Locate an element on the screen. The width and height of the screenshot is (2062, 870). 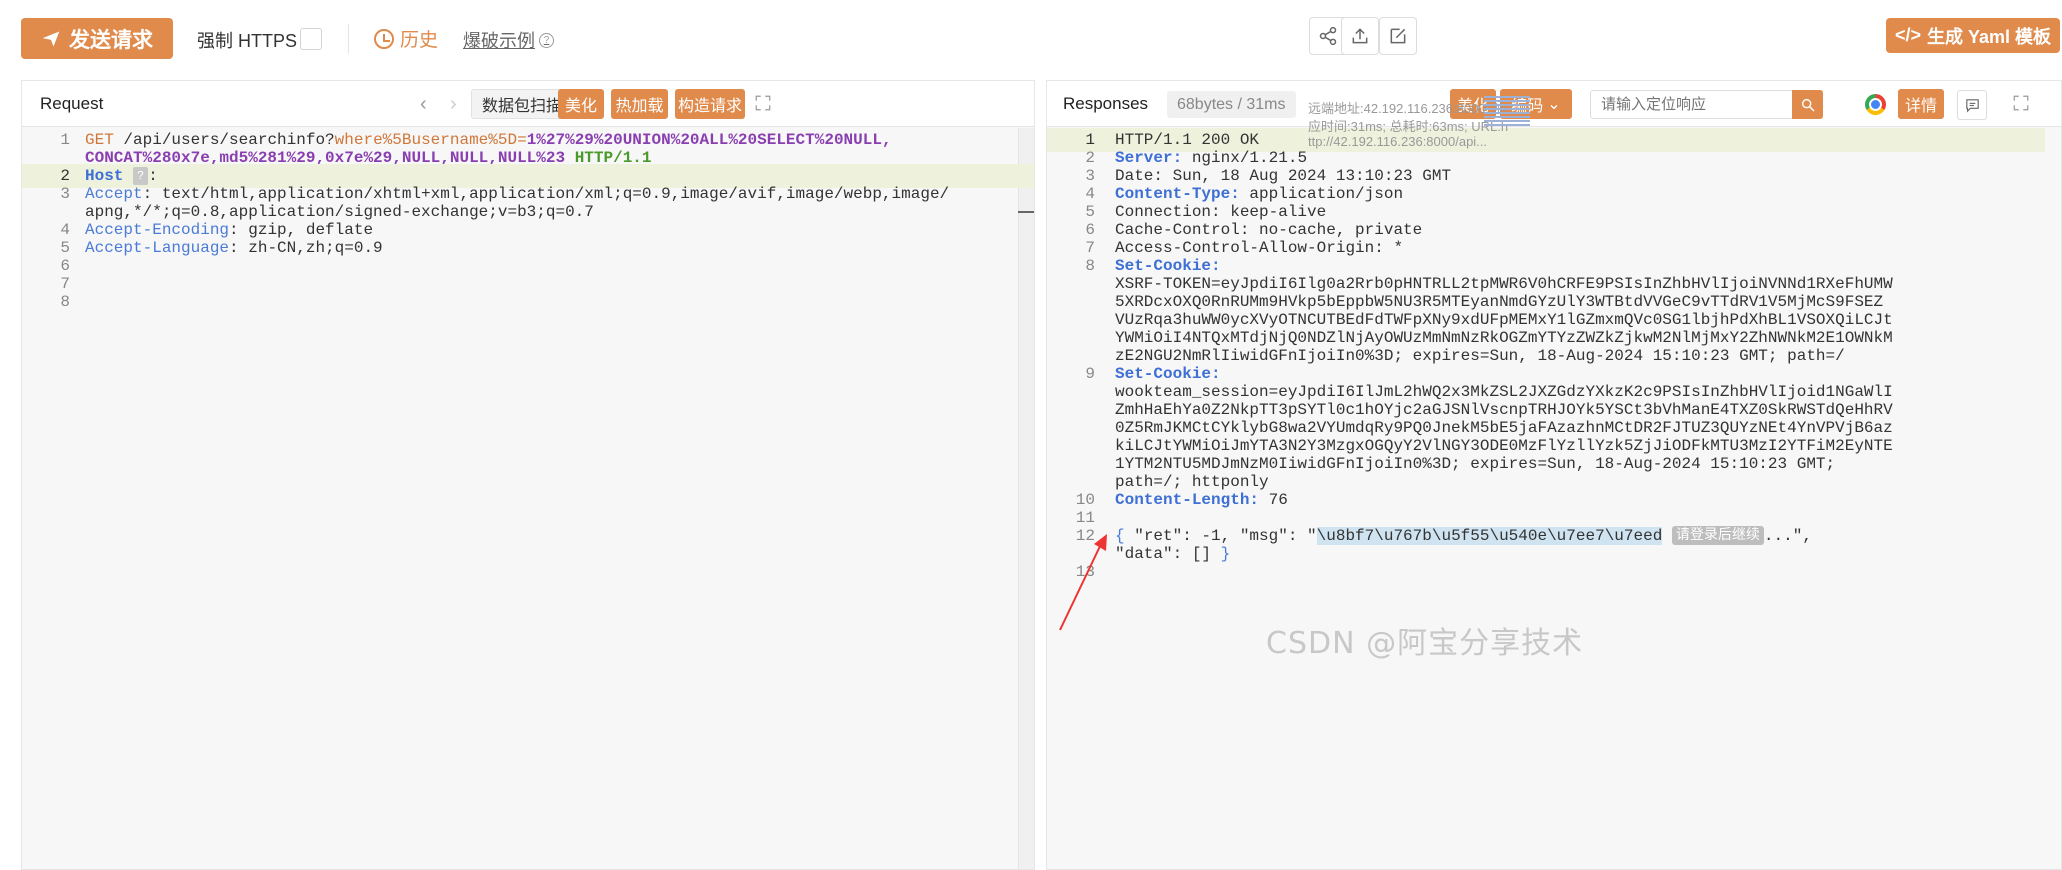
hotload-button: 热加载 is located at coordinates (639, 104).